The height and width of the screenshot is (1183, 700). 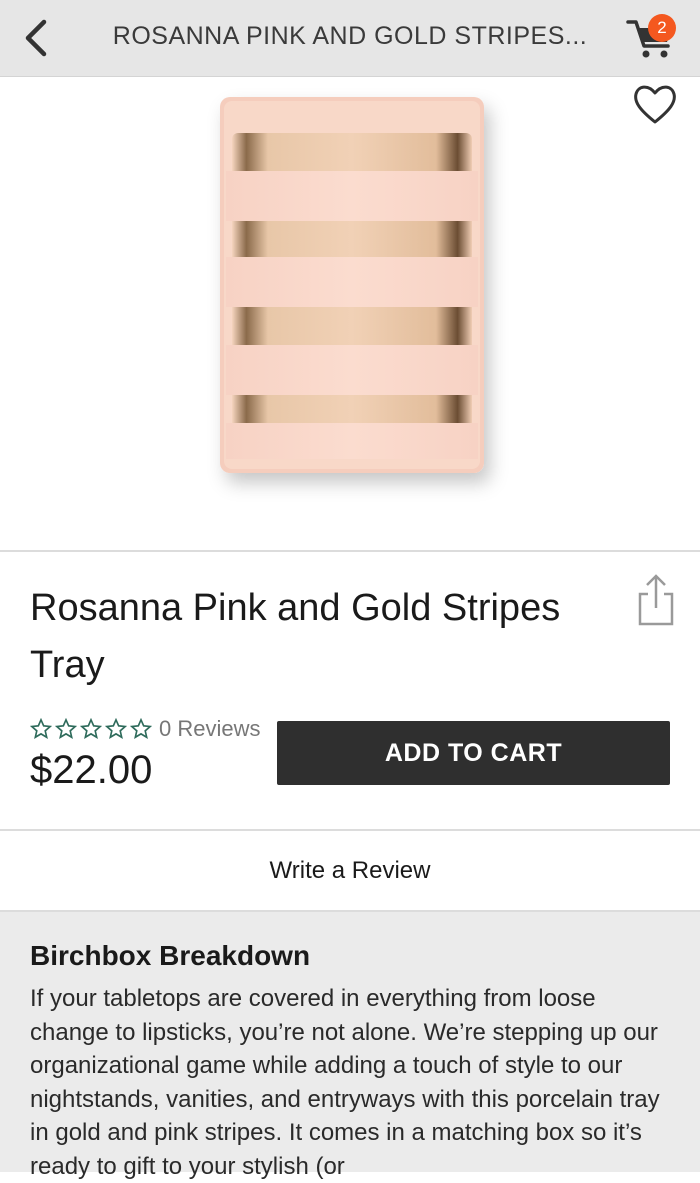 I want to click on breakdown-heading: Birchbox Breakdown, so click(x=170, y=955).